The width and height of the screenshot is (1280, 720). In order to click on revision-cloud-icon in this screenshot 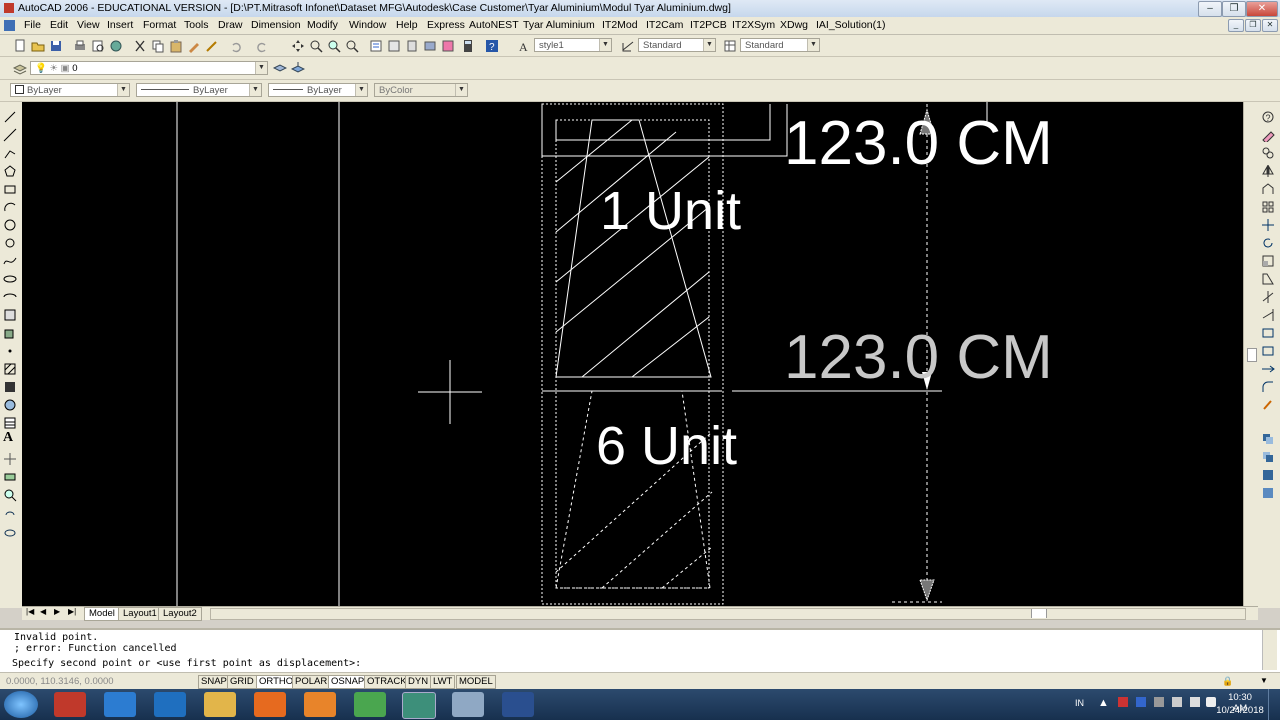, I will do `click(10, 243)`.